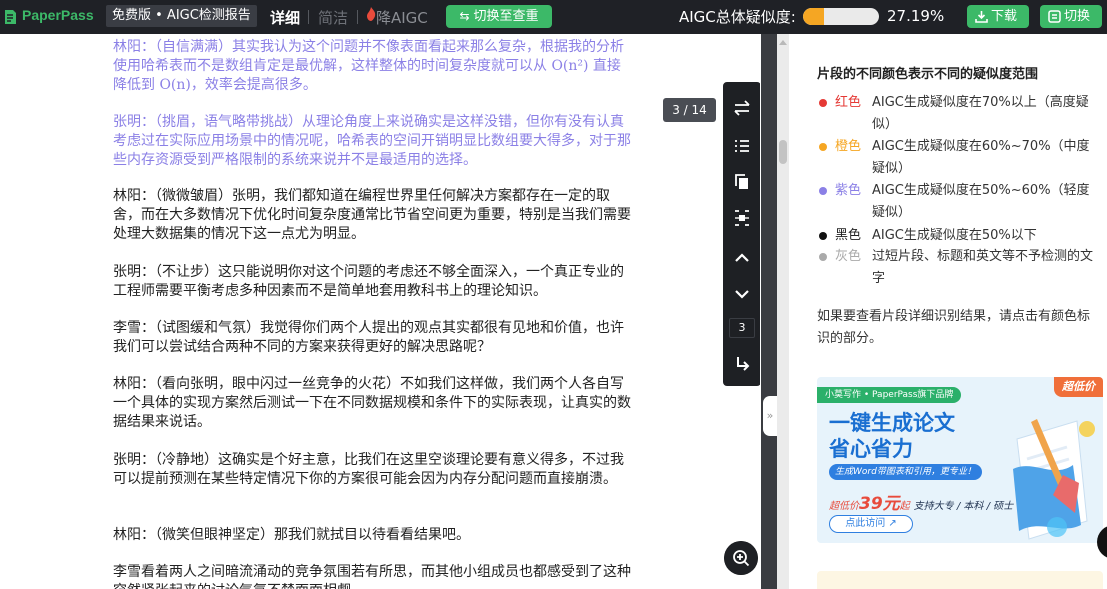  Describe the element at coordinates (1054, 16) in the screenshot. I see `toggle-icon` at that location.